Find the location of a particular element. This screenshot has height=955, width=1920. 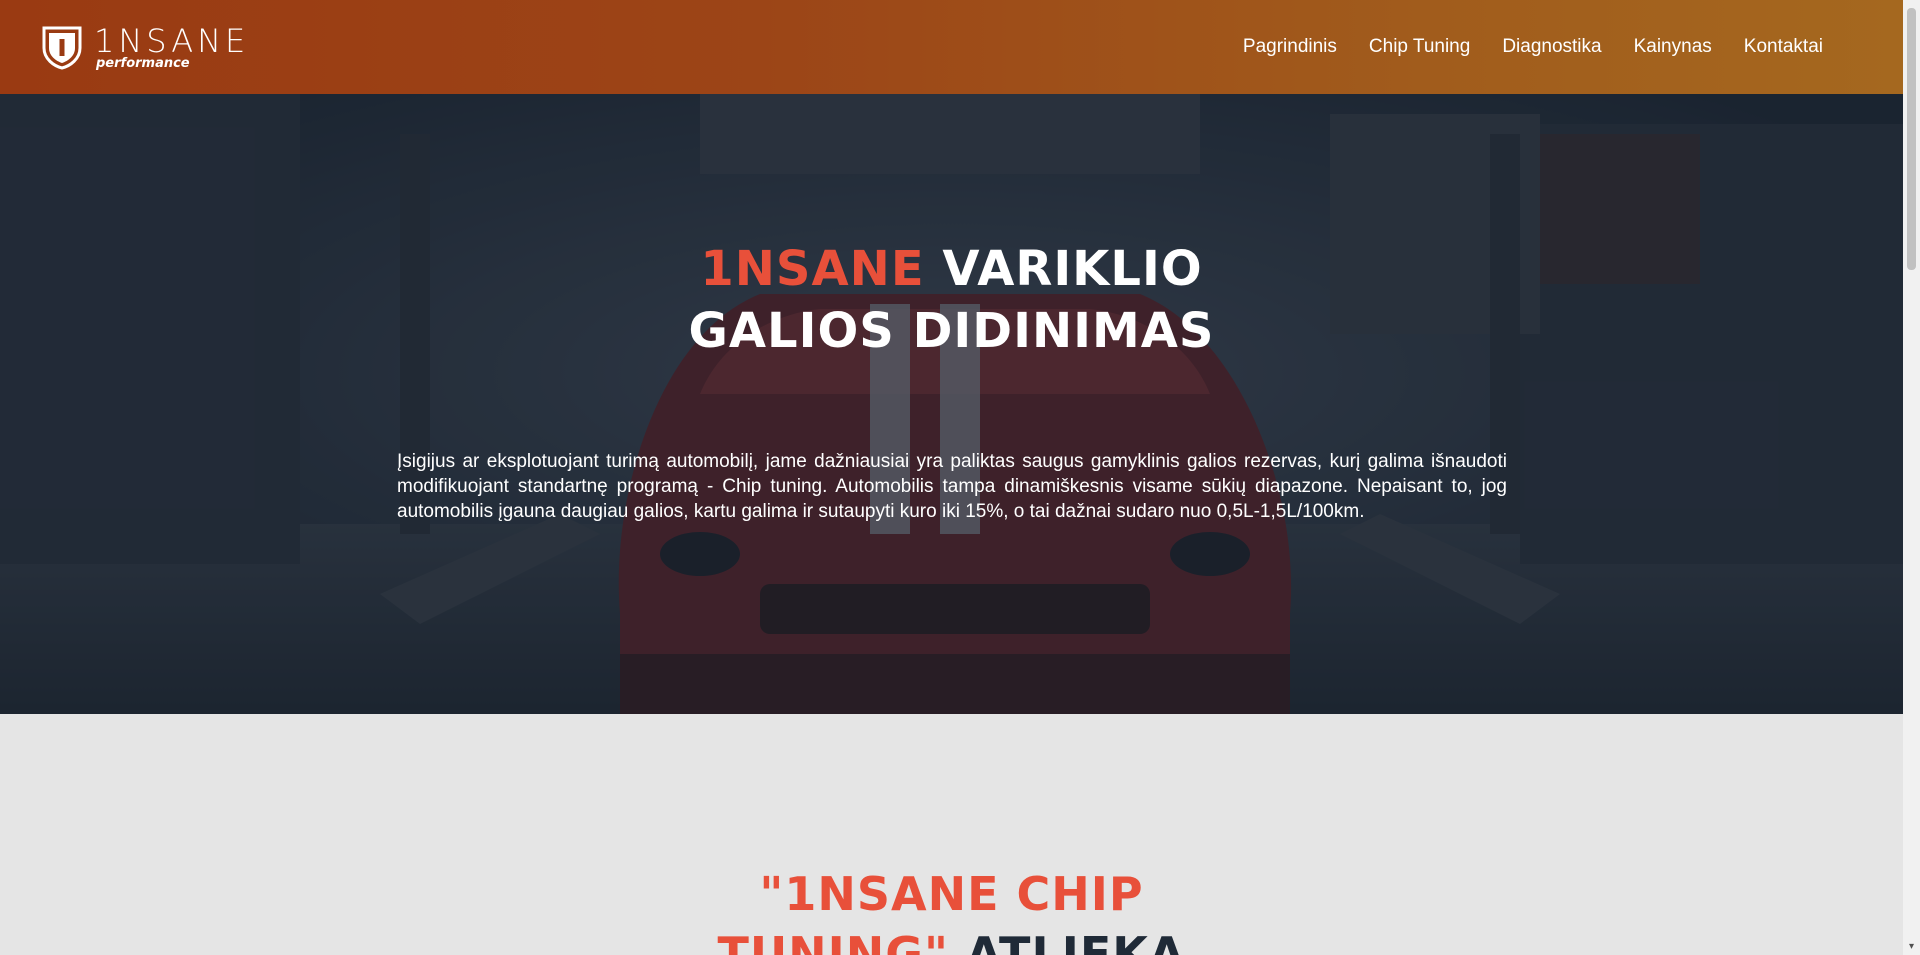

nav-link-pagrindinis: Pagrindinis is located at coordinates (1290, 47).